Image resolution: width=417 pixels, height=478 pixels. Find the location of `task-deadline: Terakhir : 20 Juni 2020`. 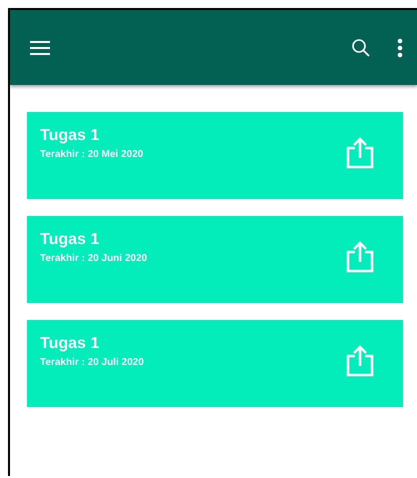

task-deadline: Terakhir : 20 Juni 2020 is located at coordinates (94, 258).